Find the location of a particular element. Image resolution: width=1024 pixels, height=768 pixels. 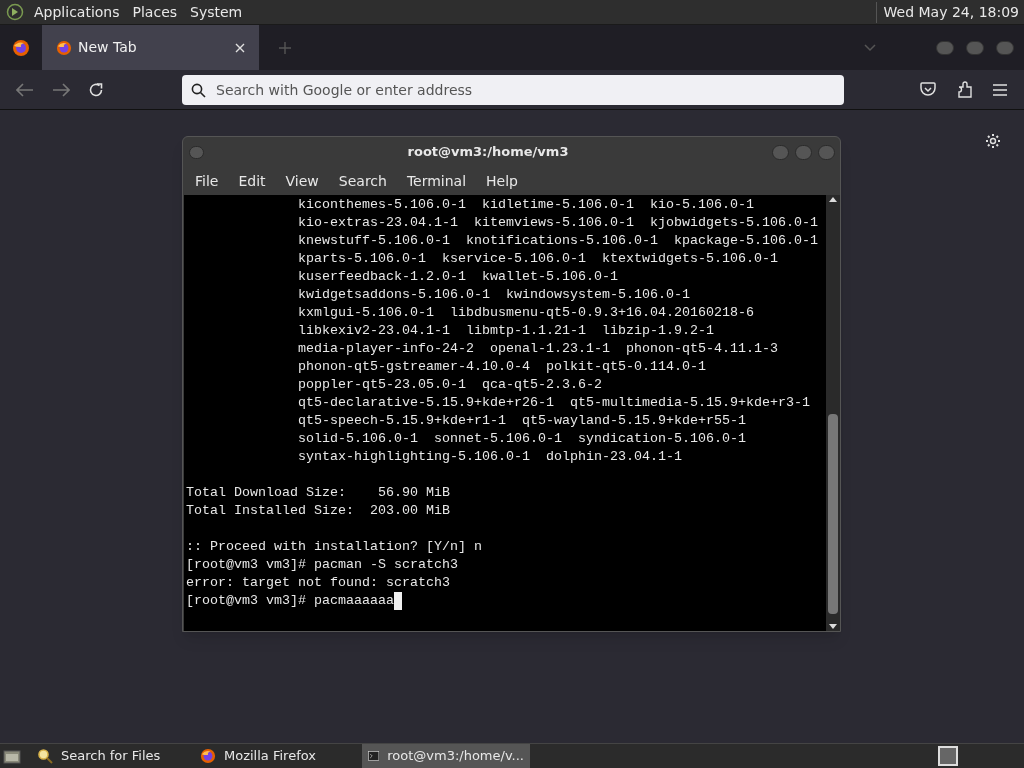

menu-item: Search is located at coordinates (362, 181).